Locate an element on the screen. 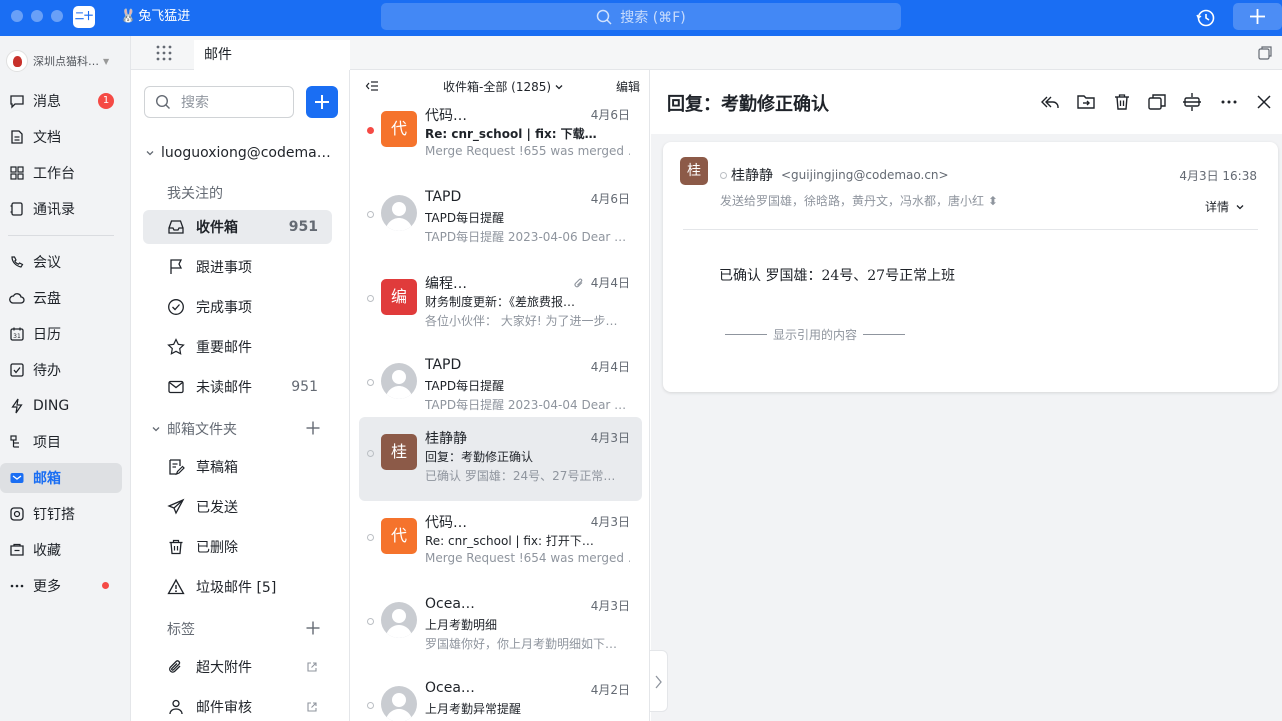  reply-all-button is located at coordinates (1050, 102).